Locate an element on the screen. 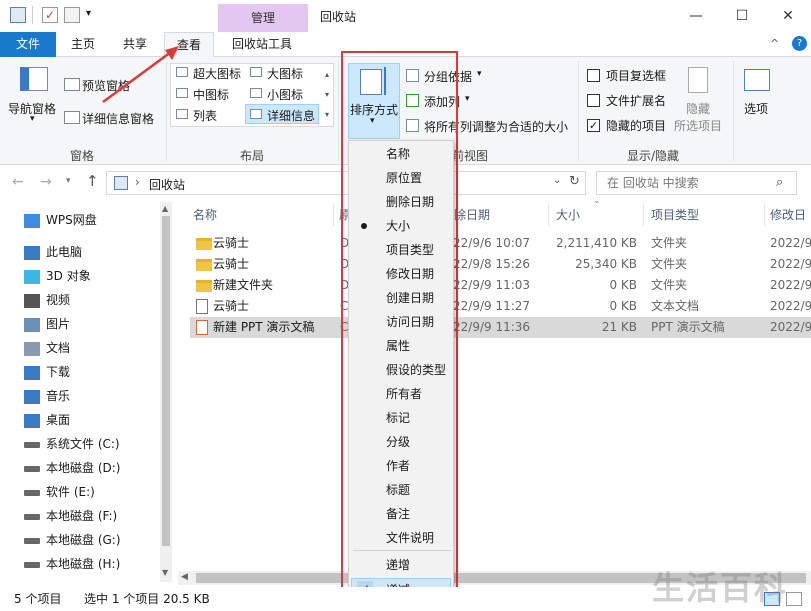 The image size is (811, 611). nav-item: 本地磁盘 (H:) is located at coordinates (72, 564).